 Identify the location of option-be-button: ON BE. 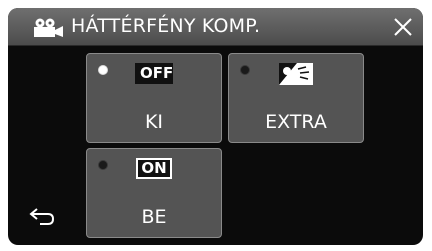
(154, 193).